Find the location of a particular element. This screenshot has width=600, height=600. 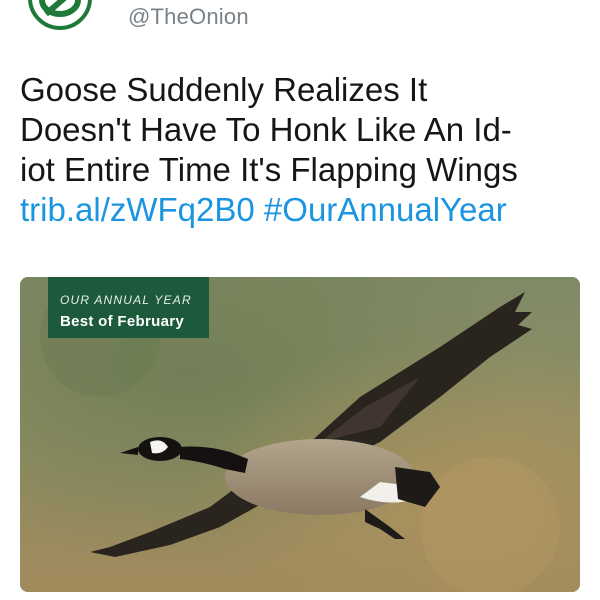

profile-avatar is located at coordinates (60, 15).